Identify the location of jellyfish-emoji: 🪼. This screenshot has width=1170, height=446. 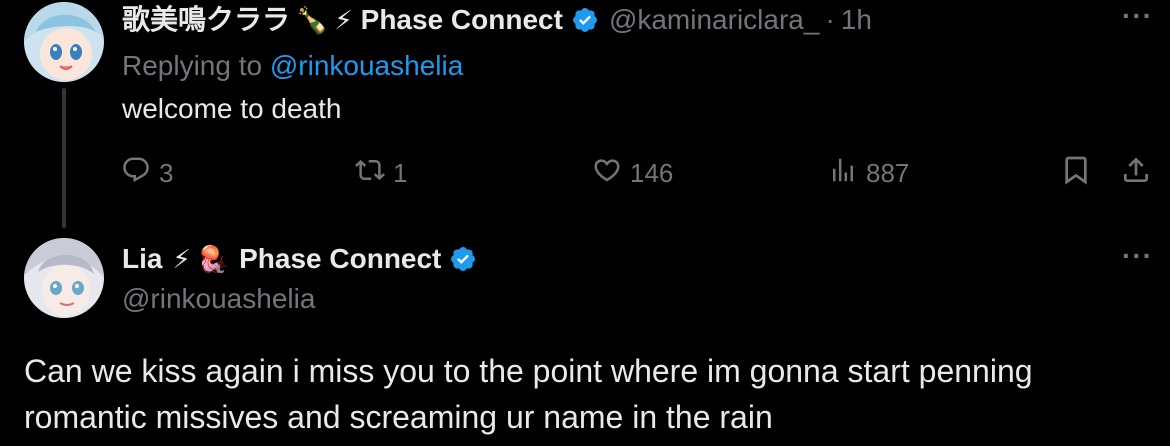
(213, 259).